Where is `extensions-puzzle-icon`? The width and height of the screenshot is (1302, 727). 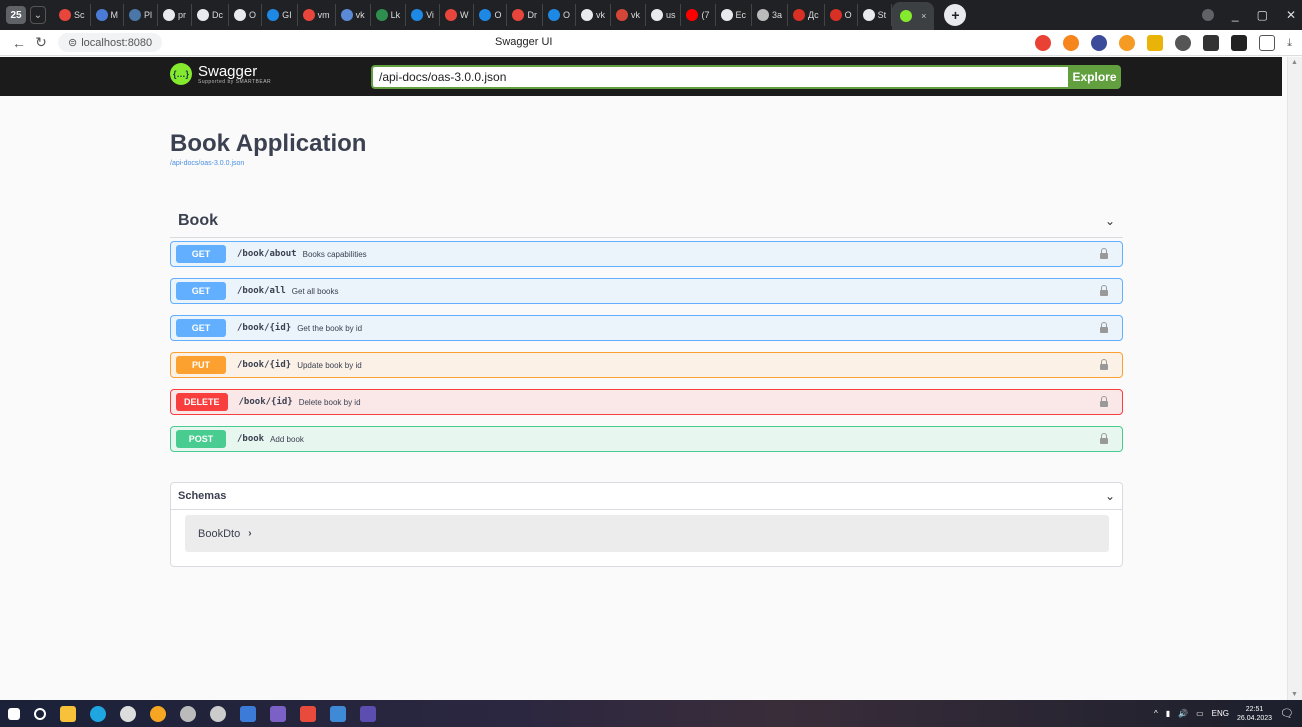 extensions-puzzle-icon is located at coordinates (1267, 43).